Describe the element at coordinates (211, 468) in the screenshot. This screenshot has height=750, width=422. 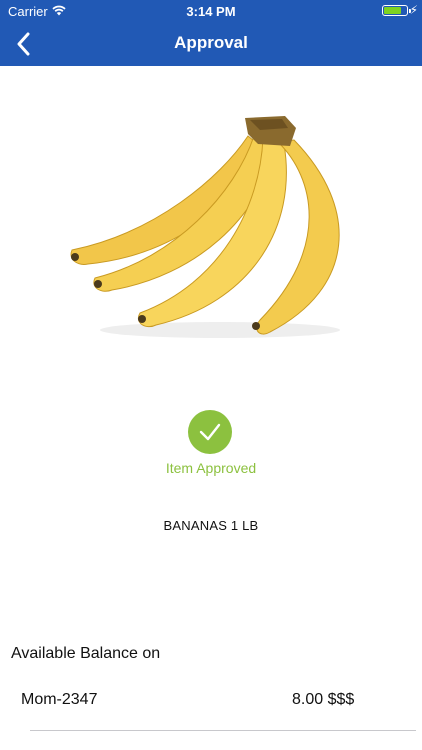
I see `approval-status: Item Approved` at that location.